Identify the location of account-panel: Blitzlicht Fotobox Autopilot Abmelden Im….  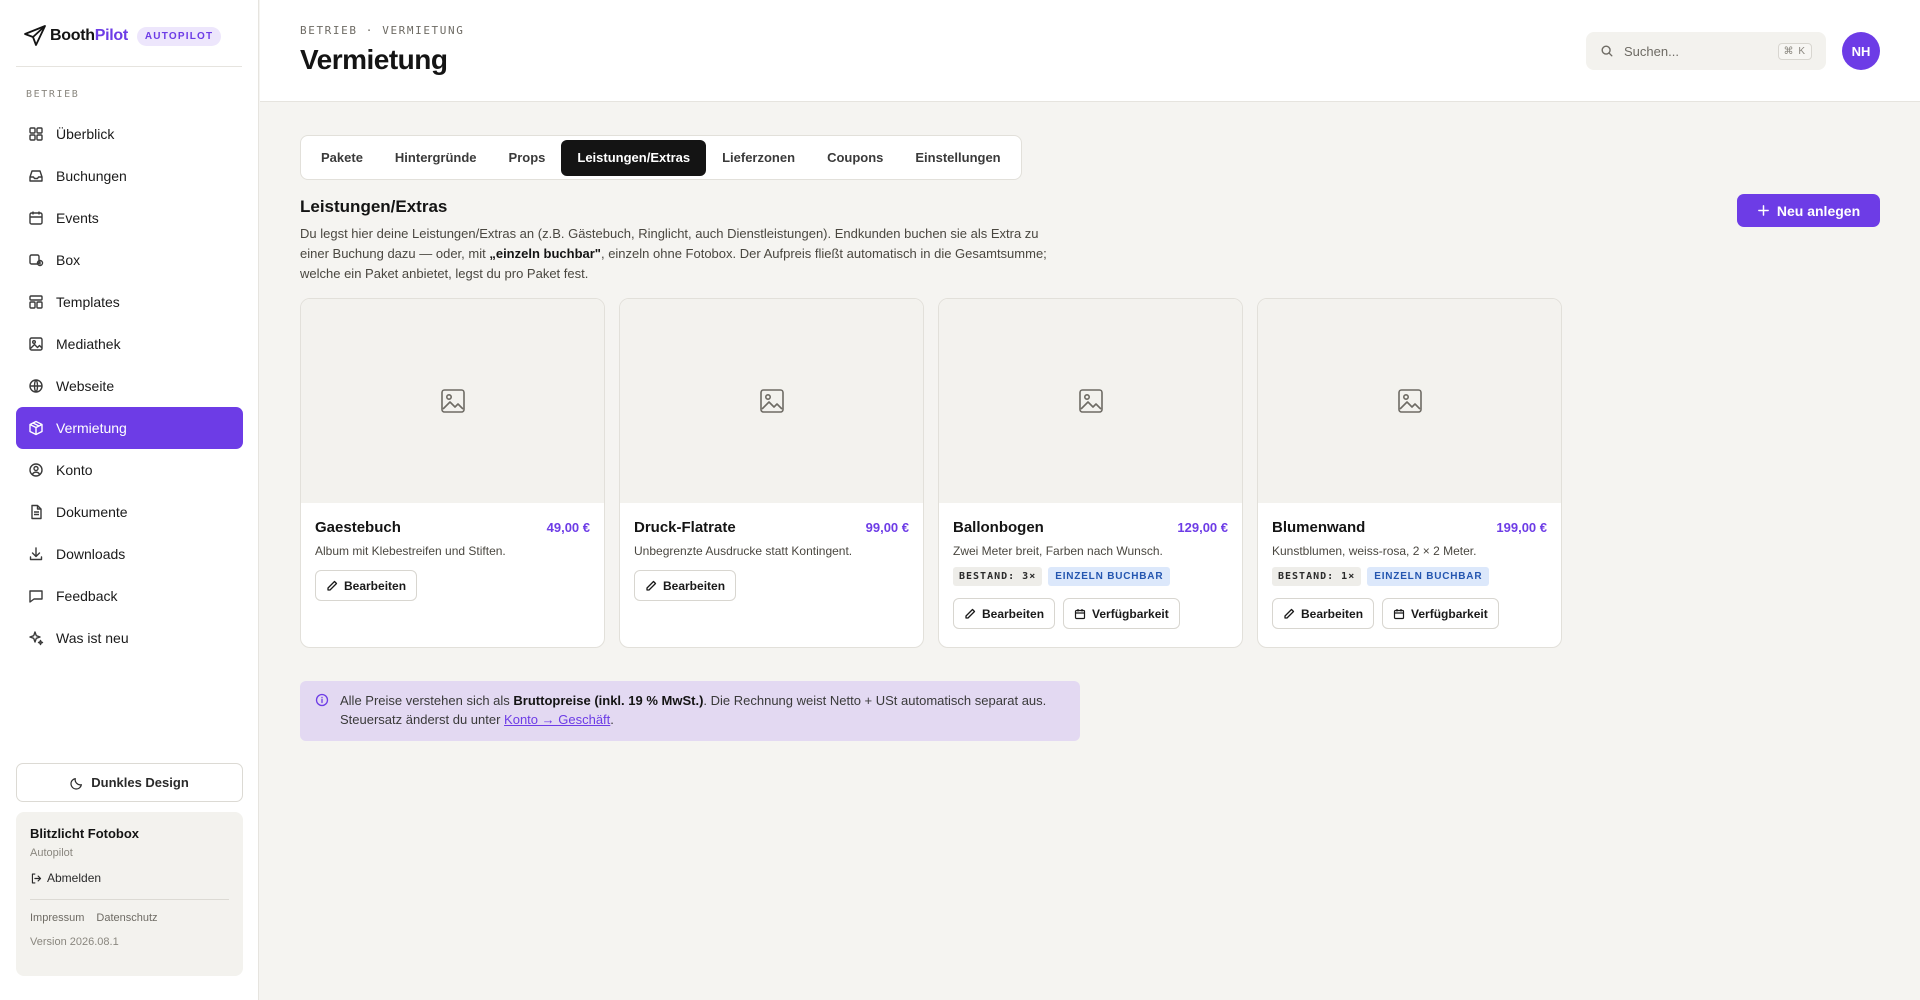
(129, 894).